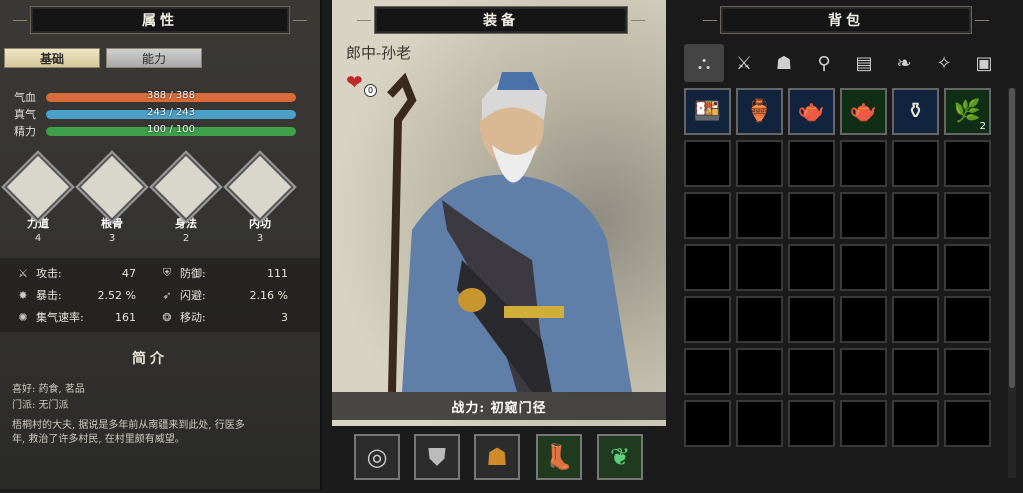 The height and width of the screenshot is (493, 1023). Describe the element at coordinates (23, 273) in the screenshot. I see `sword-icon: ⚔` at that location.